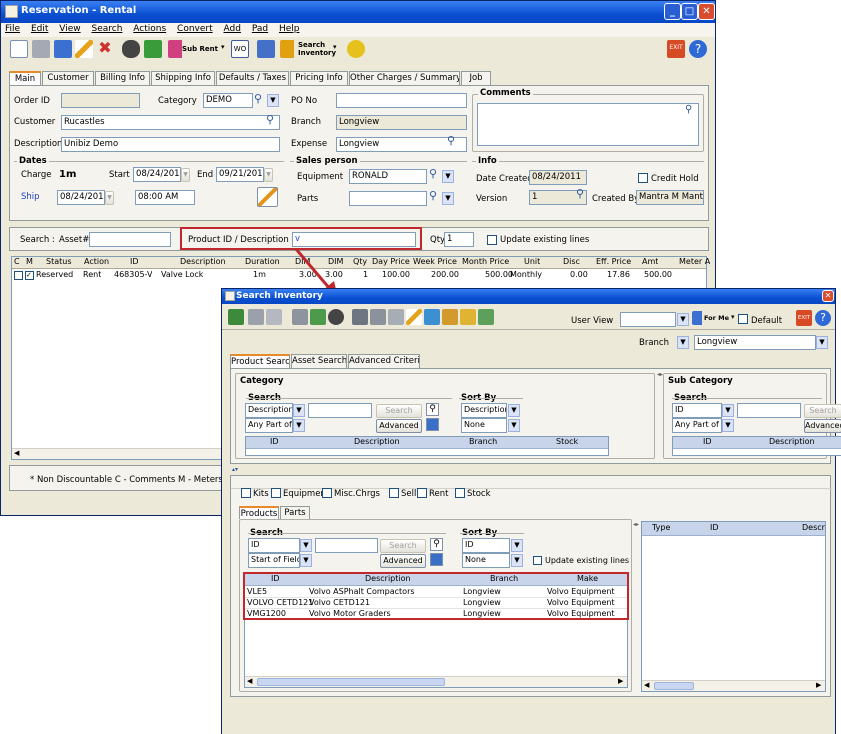 The width and height of the screenshot is (841, 734). Describe the element at coordinates (432, 317) in the screenshot. I see `bottle-icon` at that location.